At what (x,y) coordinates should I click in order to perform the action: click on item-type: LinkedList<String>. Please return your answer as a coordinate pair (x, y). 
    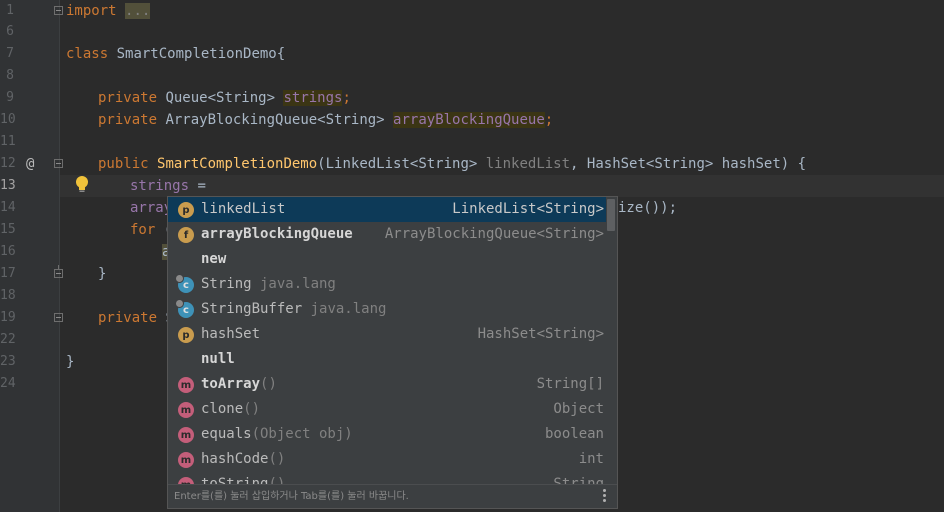
    Looking at the image, I should click on (528, 209).